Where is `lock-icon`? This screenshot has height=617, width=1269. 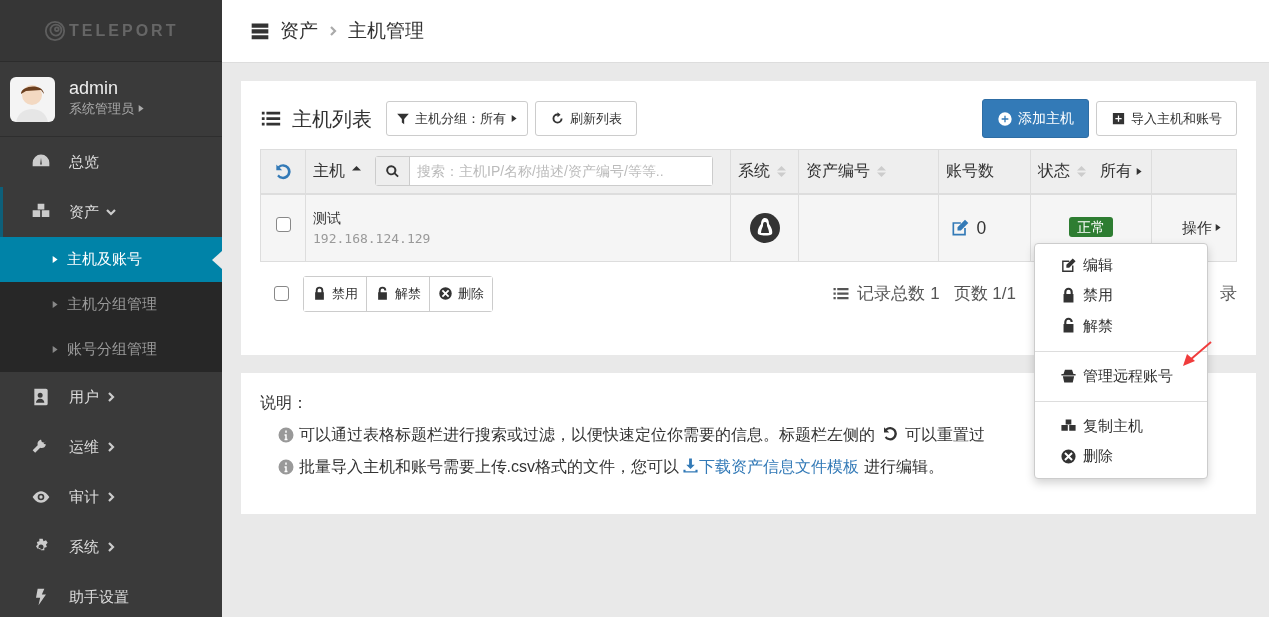 lock-icon is located at coordinates (319, 294).